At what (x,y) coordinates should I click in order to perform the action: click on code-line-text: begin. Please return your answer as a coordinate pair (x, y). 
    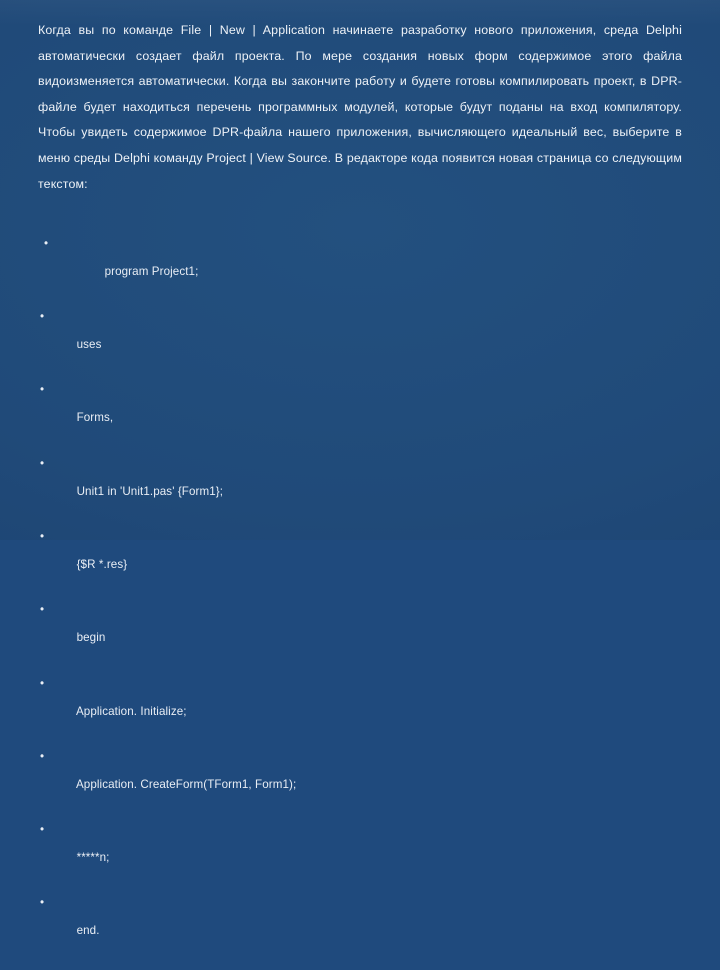
    Looking at the image, I should click on (91, 638).